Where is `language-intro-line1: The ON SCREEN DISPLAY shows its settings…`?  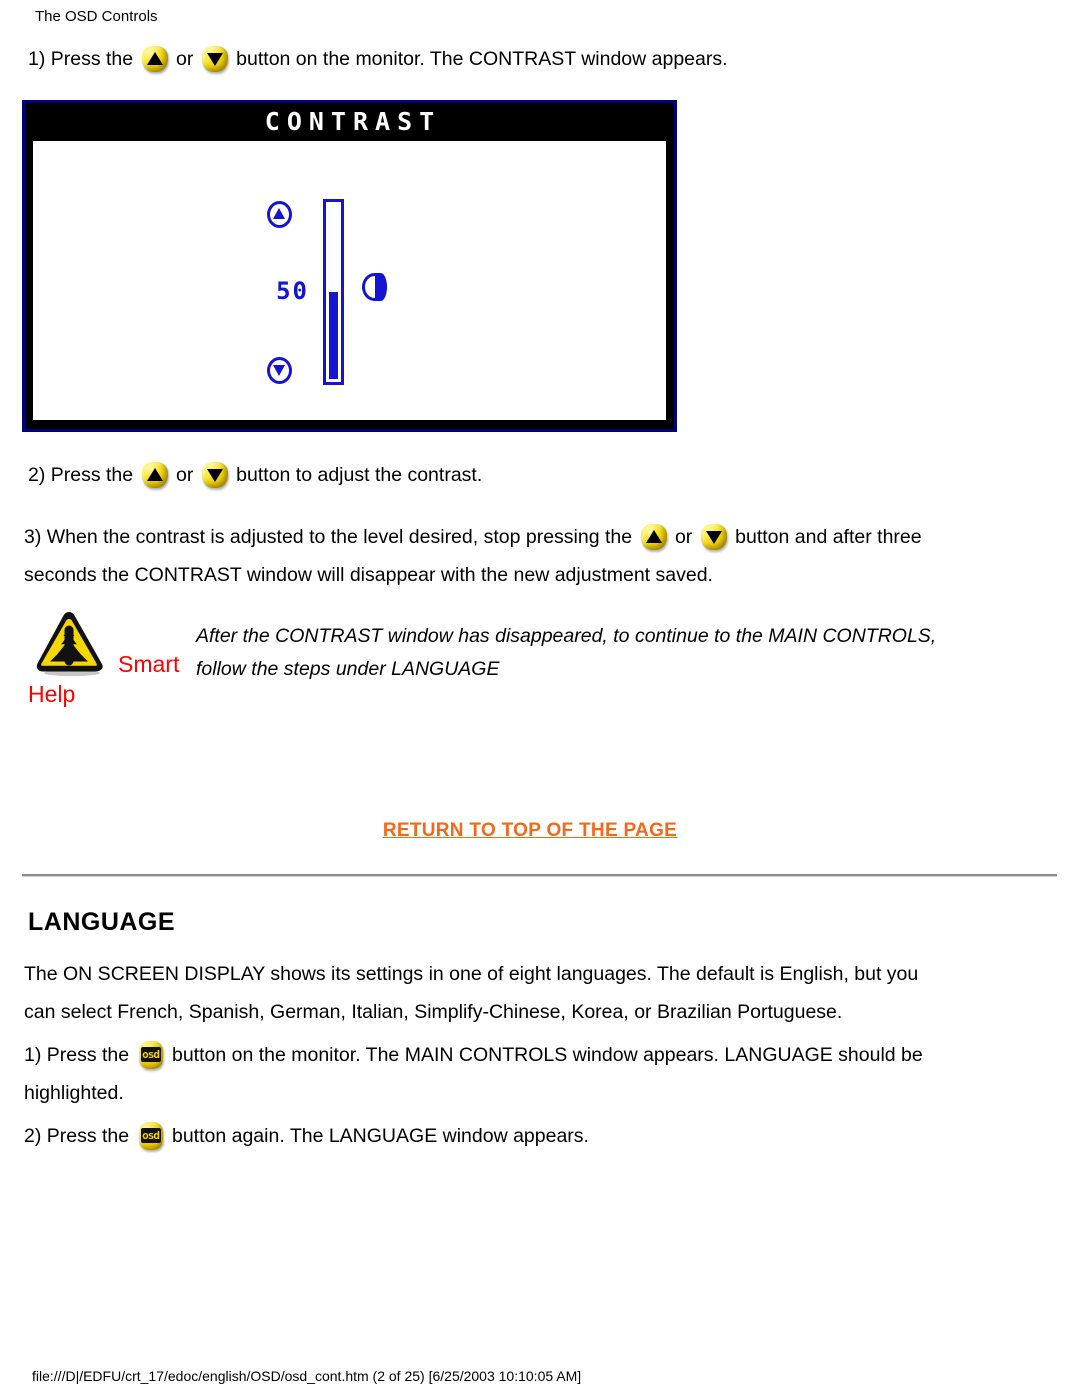
language-intro-line1: The ON SCREEN DISPLAY shows its settings… is located at coordinates (471, 974).